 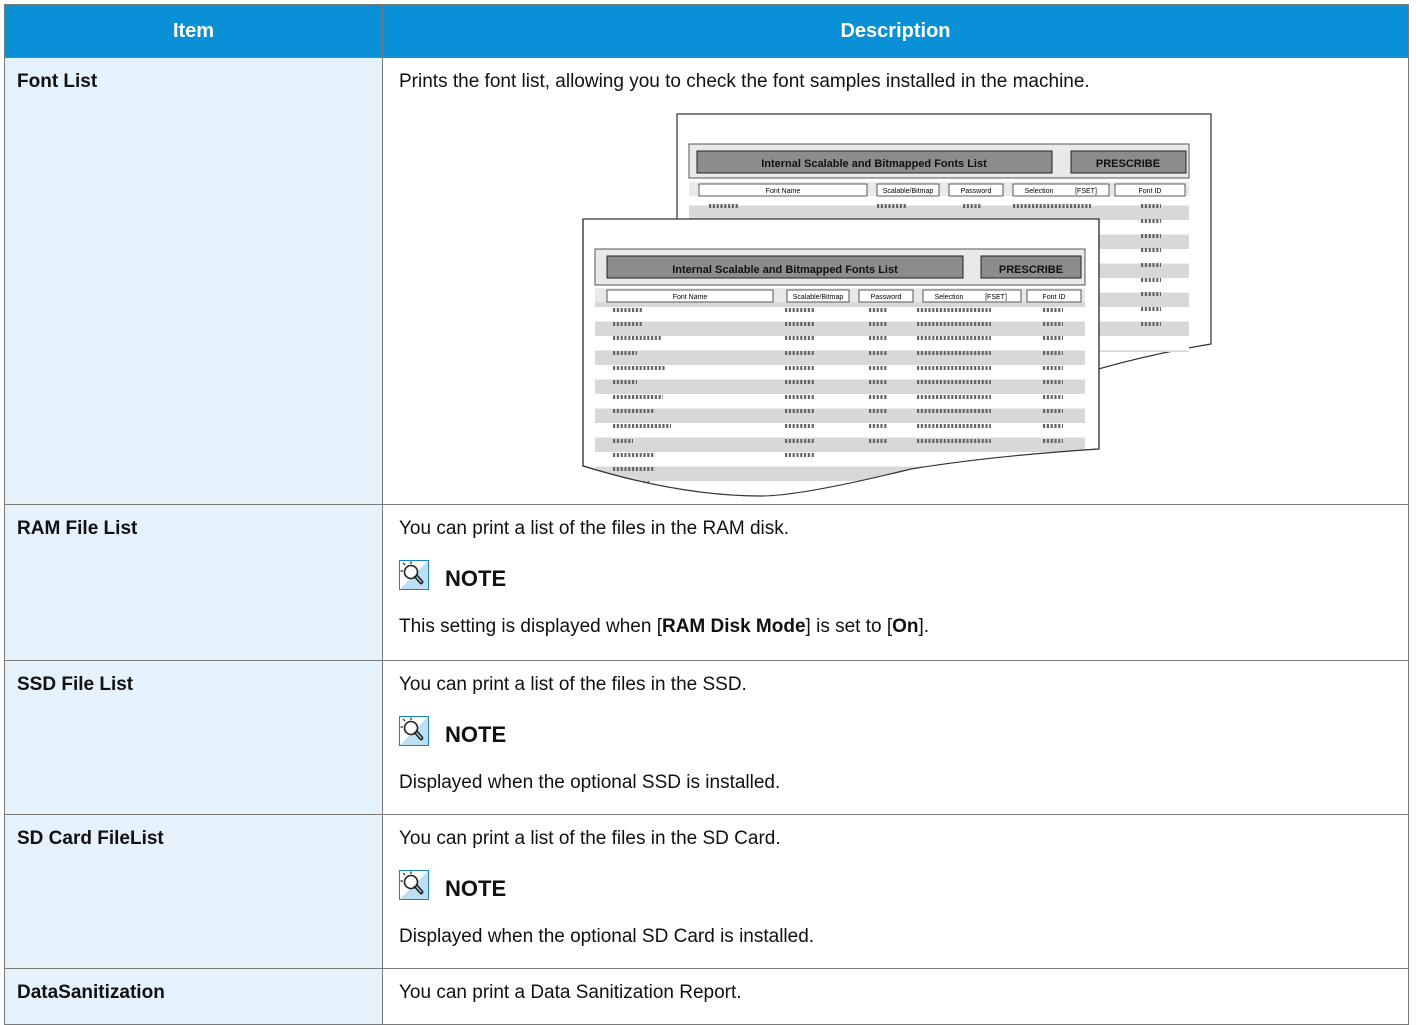 What do you see at coordinates (733, 626) in the screenshot?
I see `note-setting-name: RAM Disk Mode` at bounding box center [733, 626].